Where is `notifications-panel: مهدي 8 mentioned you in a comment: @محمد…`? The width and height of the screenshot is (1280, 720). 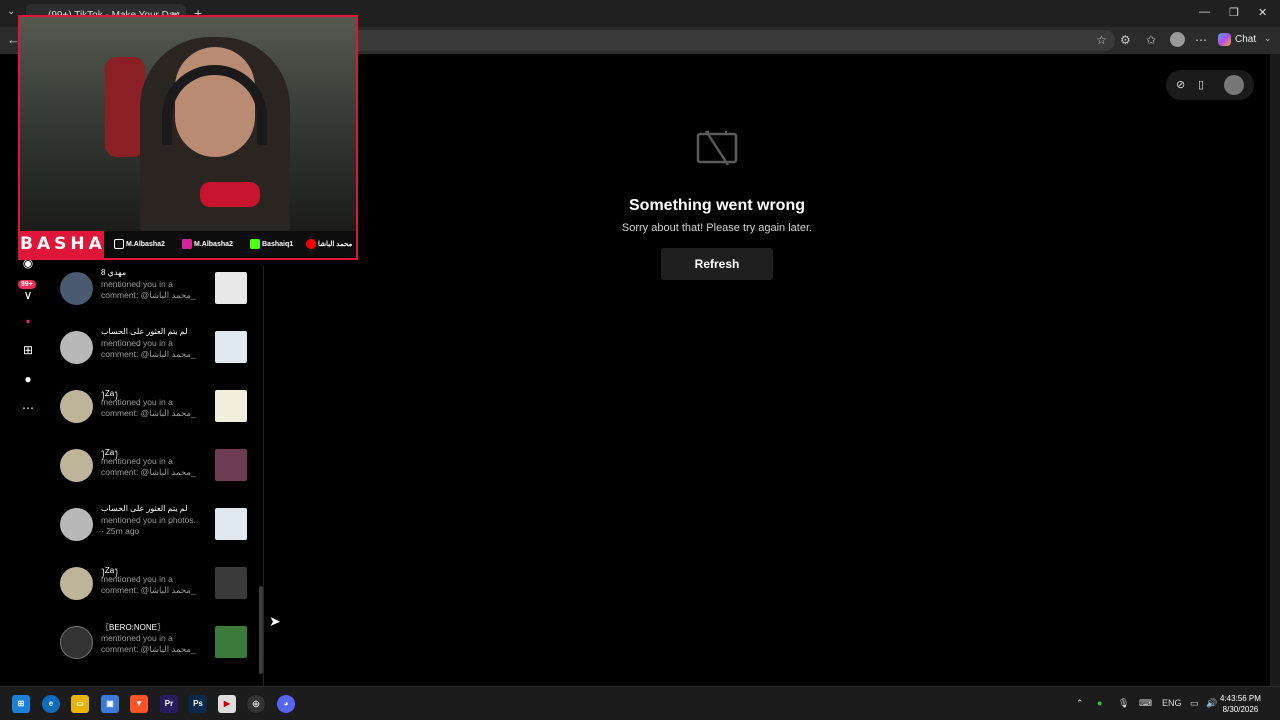
notifications-panel: مهدي 8 mentioned you in a comment: @محمد… is located at coordinates (158, 476).